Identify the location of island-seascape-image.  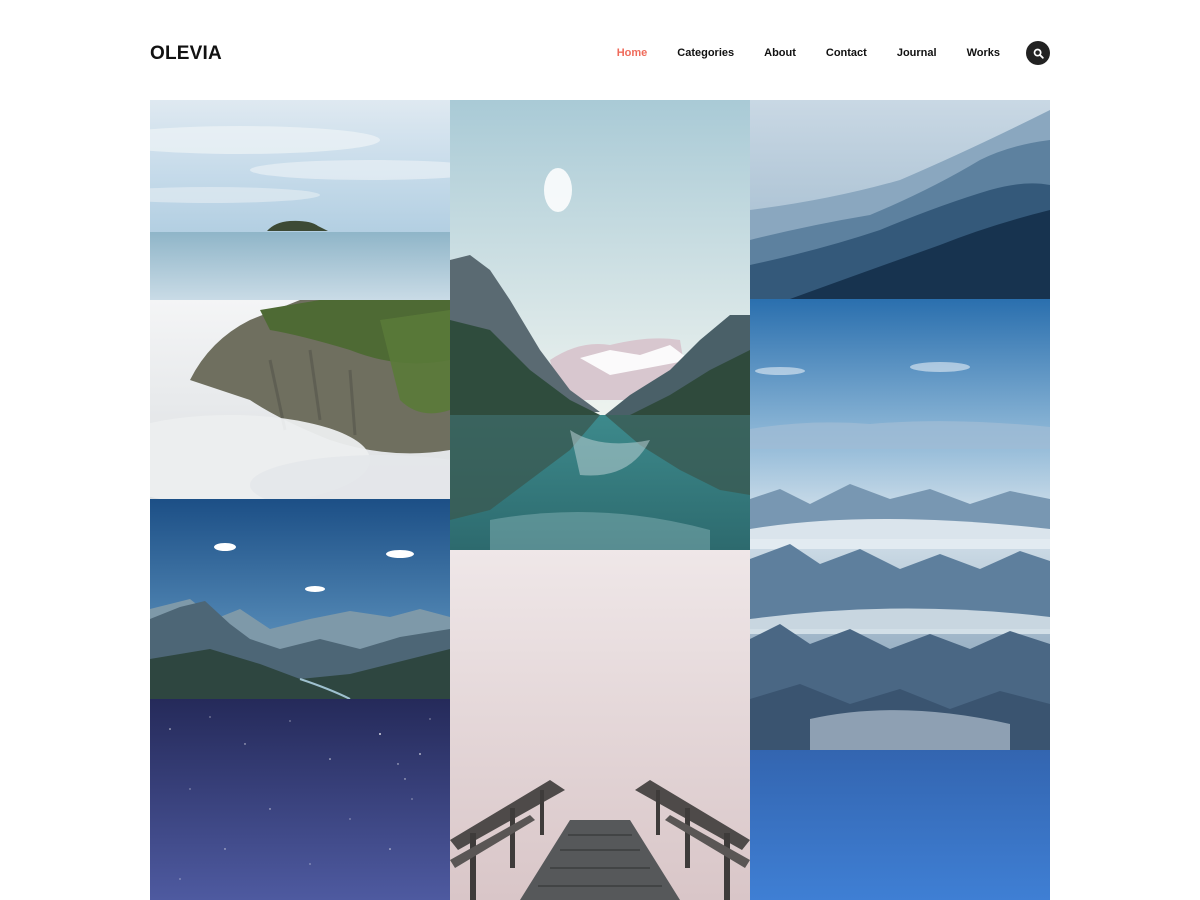
(300, 200).